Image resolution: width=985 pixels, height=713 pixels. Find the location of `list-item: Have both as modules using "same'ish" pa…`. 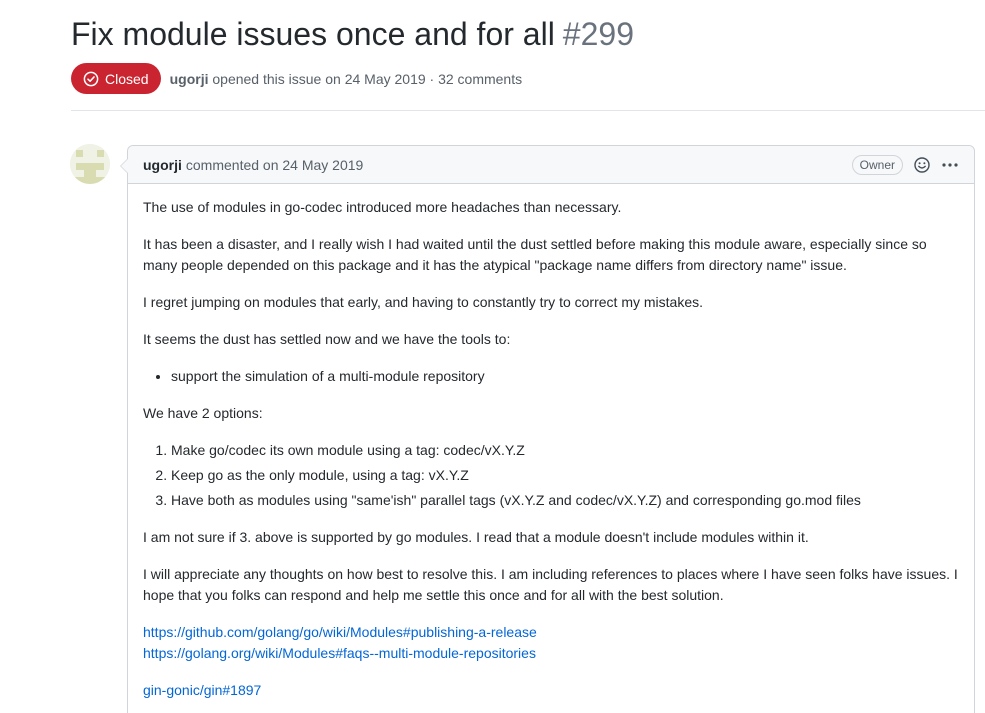

list-item: Have both as modules using "same'ish" pa… is located at coordinates (565, 500).